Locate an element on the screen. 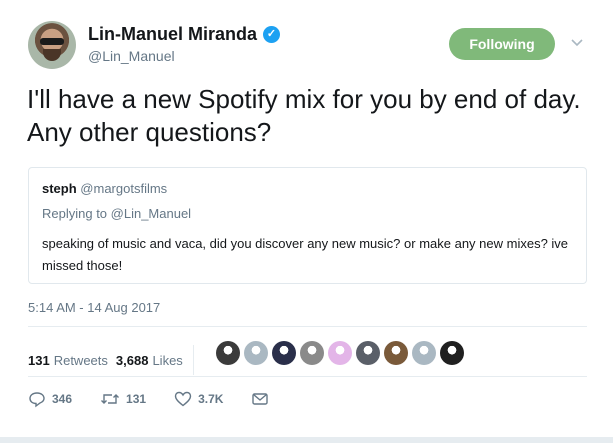 This screenshot has height=443, width=613. timestamp: 5:14 AM - 14 Aug 2017 is located at coordinates (94, 307).